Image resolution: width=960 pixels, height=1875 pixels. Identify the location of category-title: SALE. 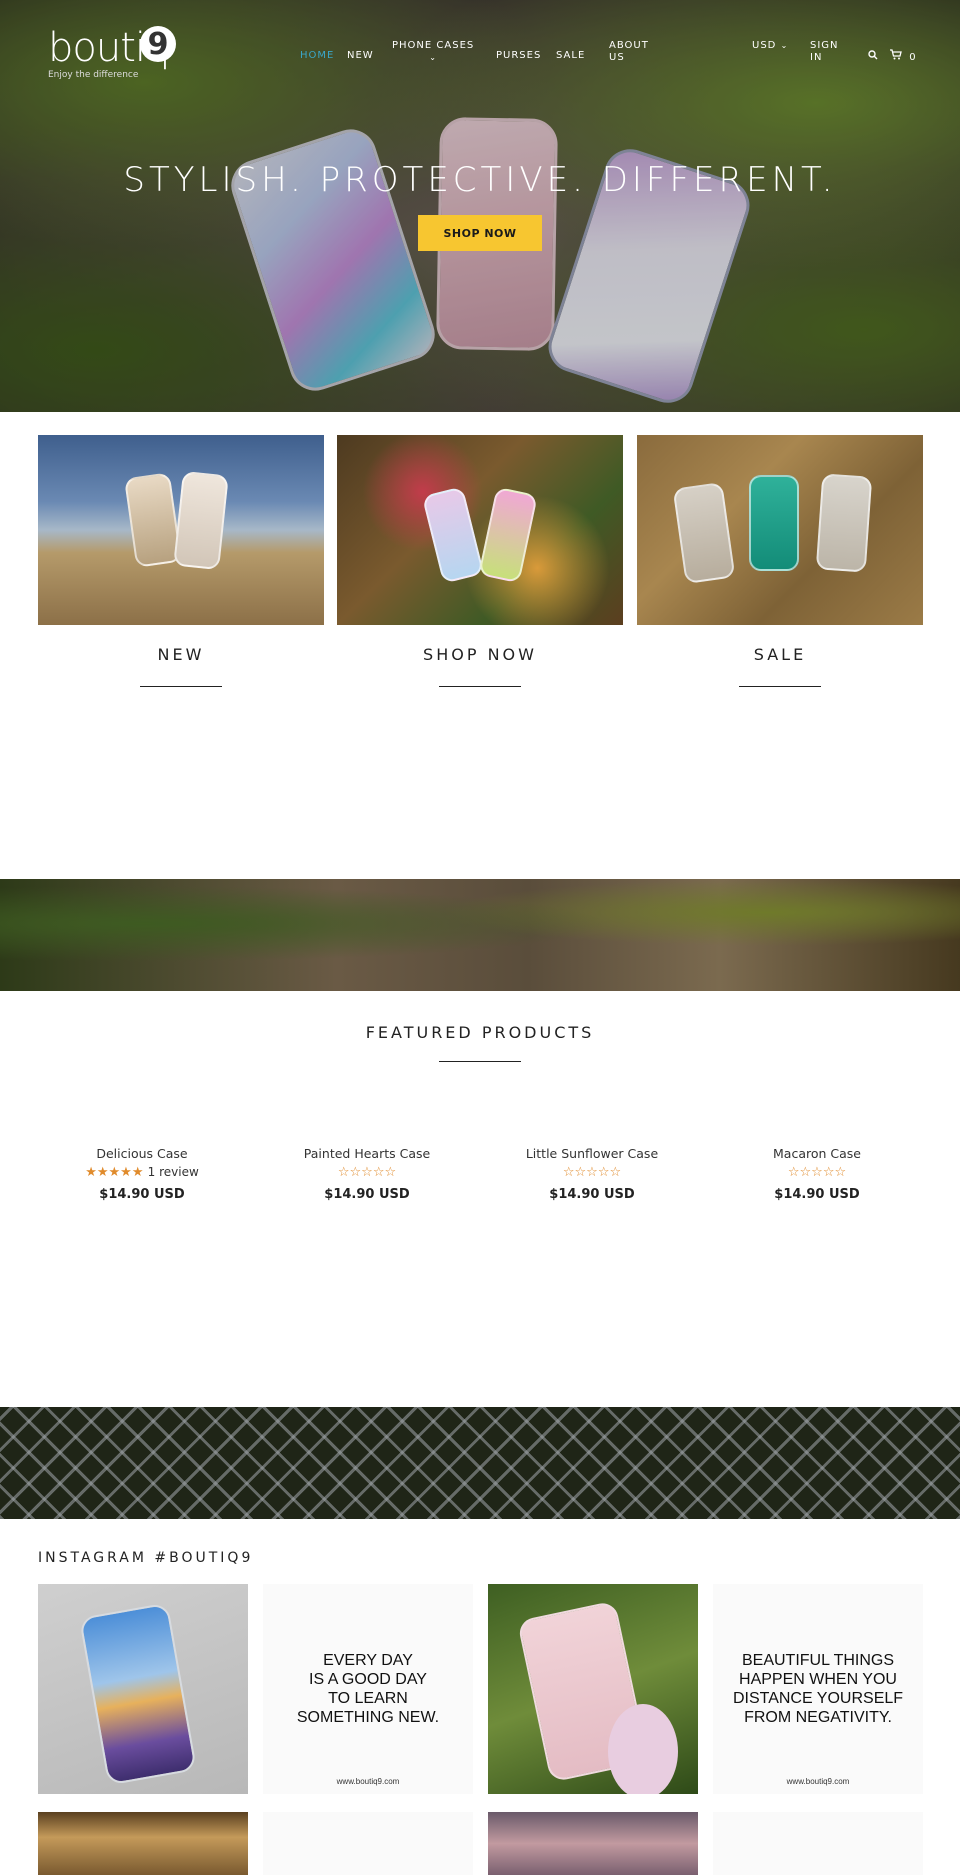
(780, 654).